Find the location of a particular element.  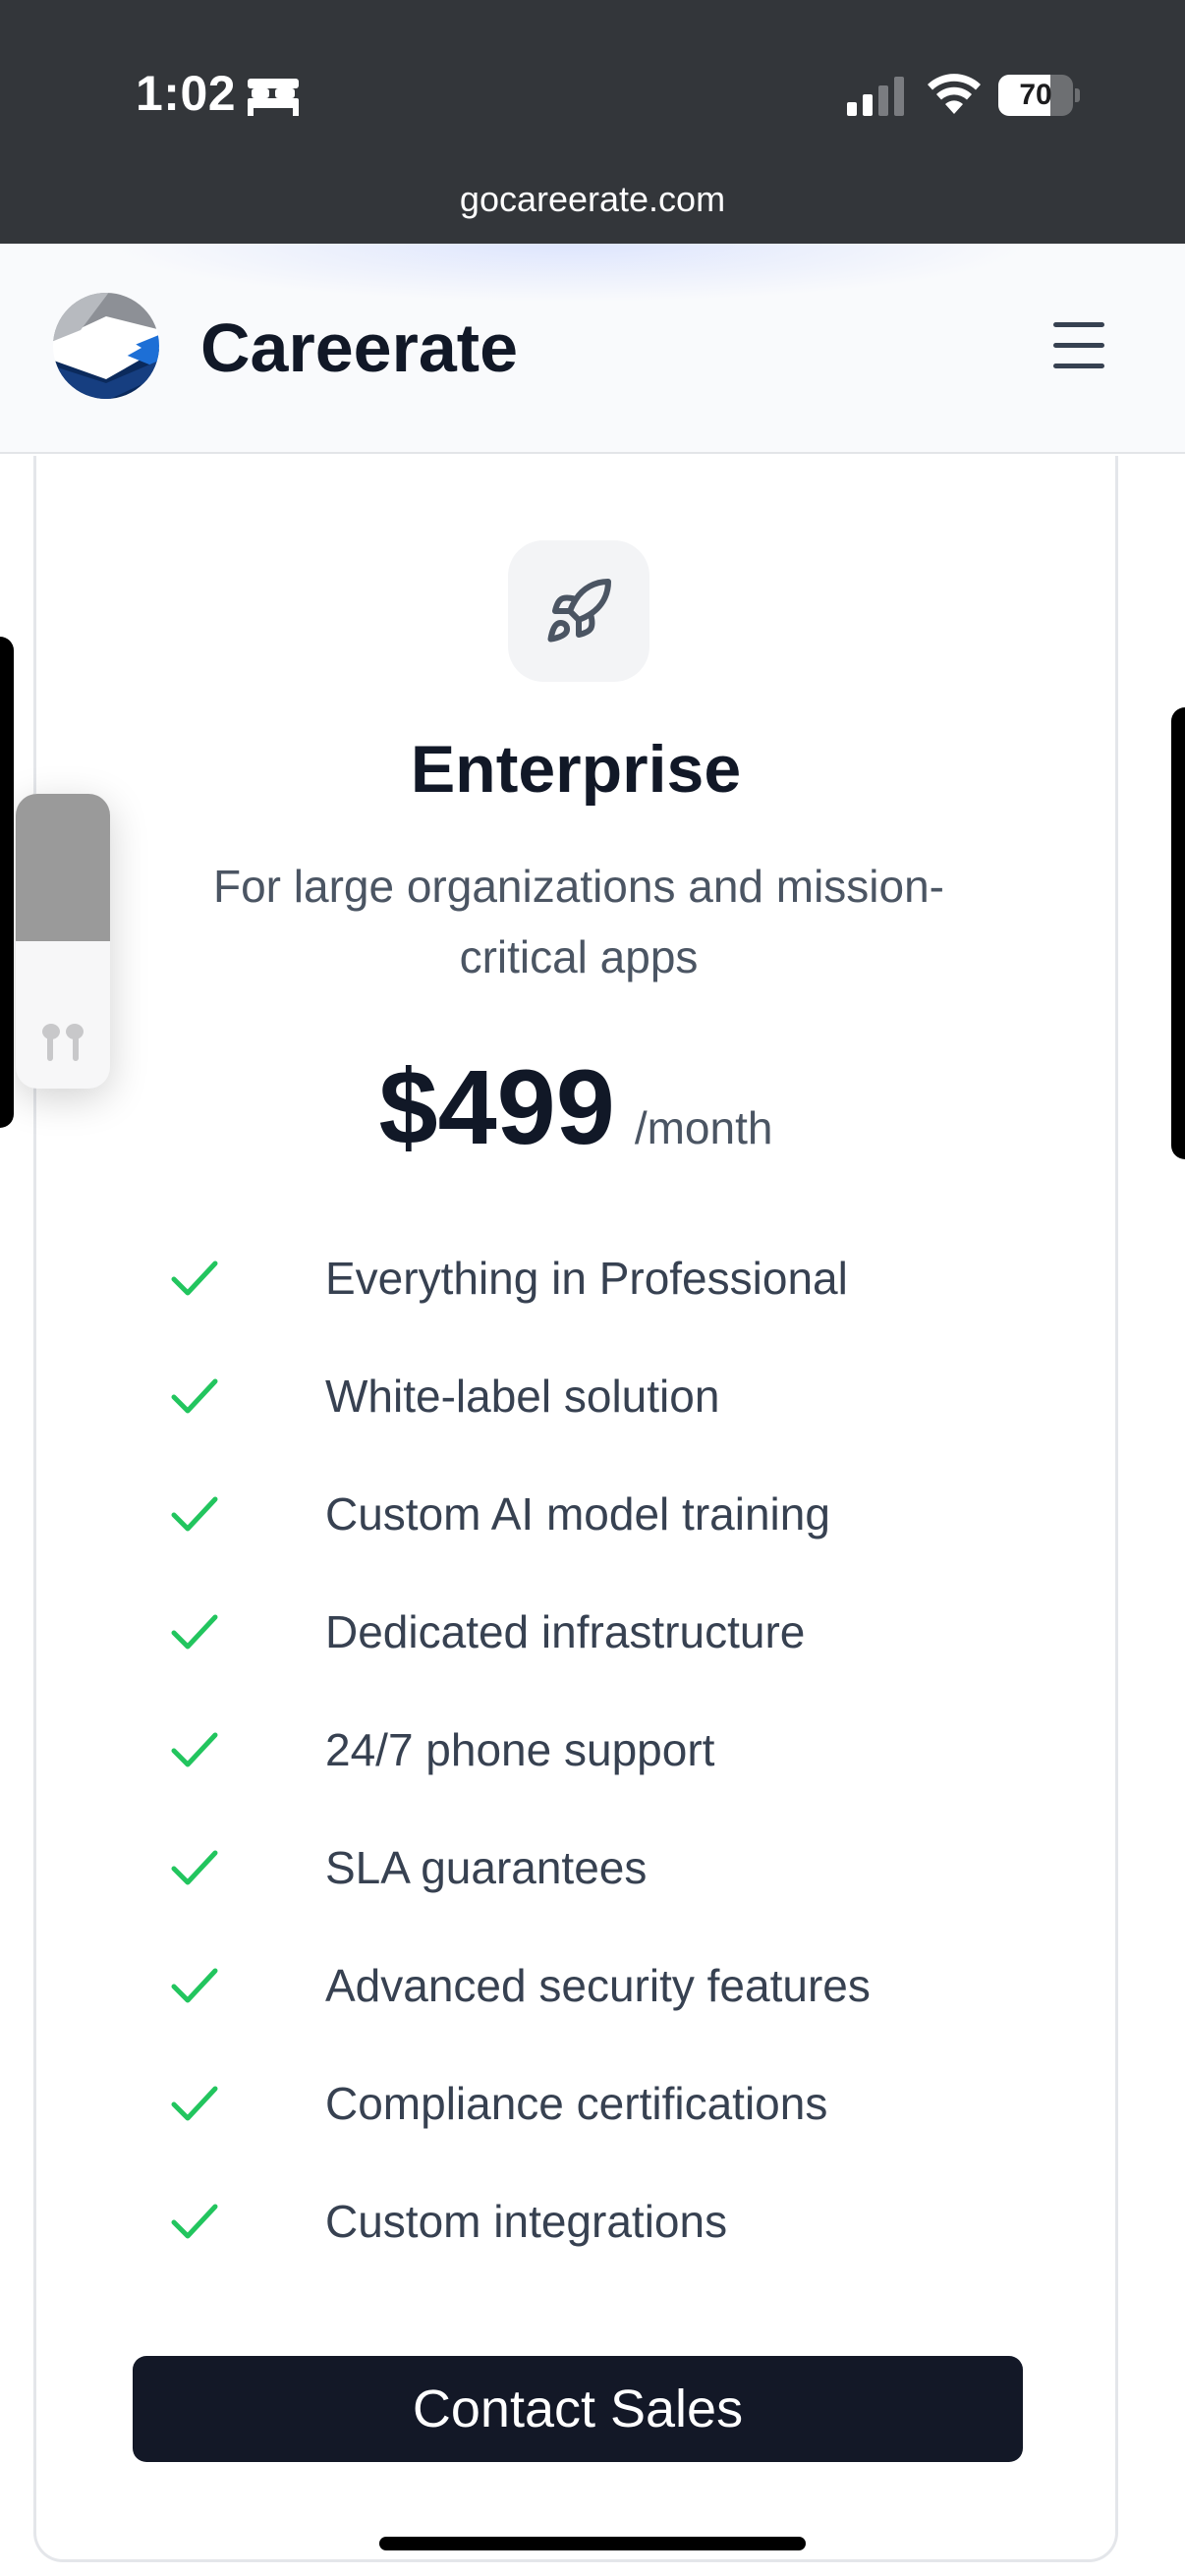

site-header: Careerate is located at coordinates (592, 349).